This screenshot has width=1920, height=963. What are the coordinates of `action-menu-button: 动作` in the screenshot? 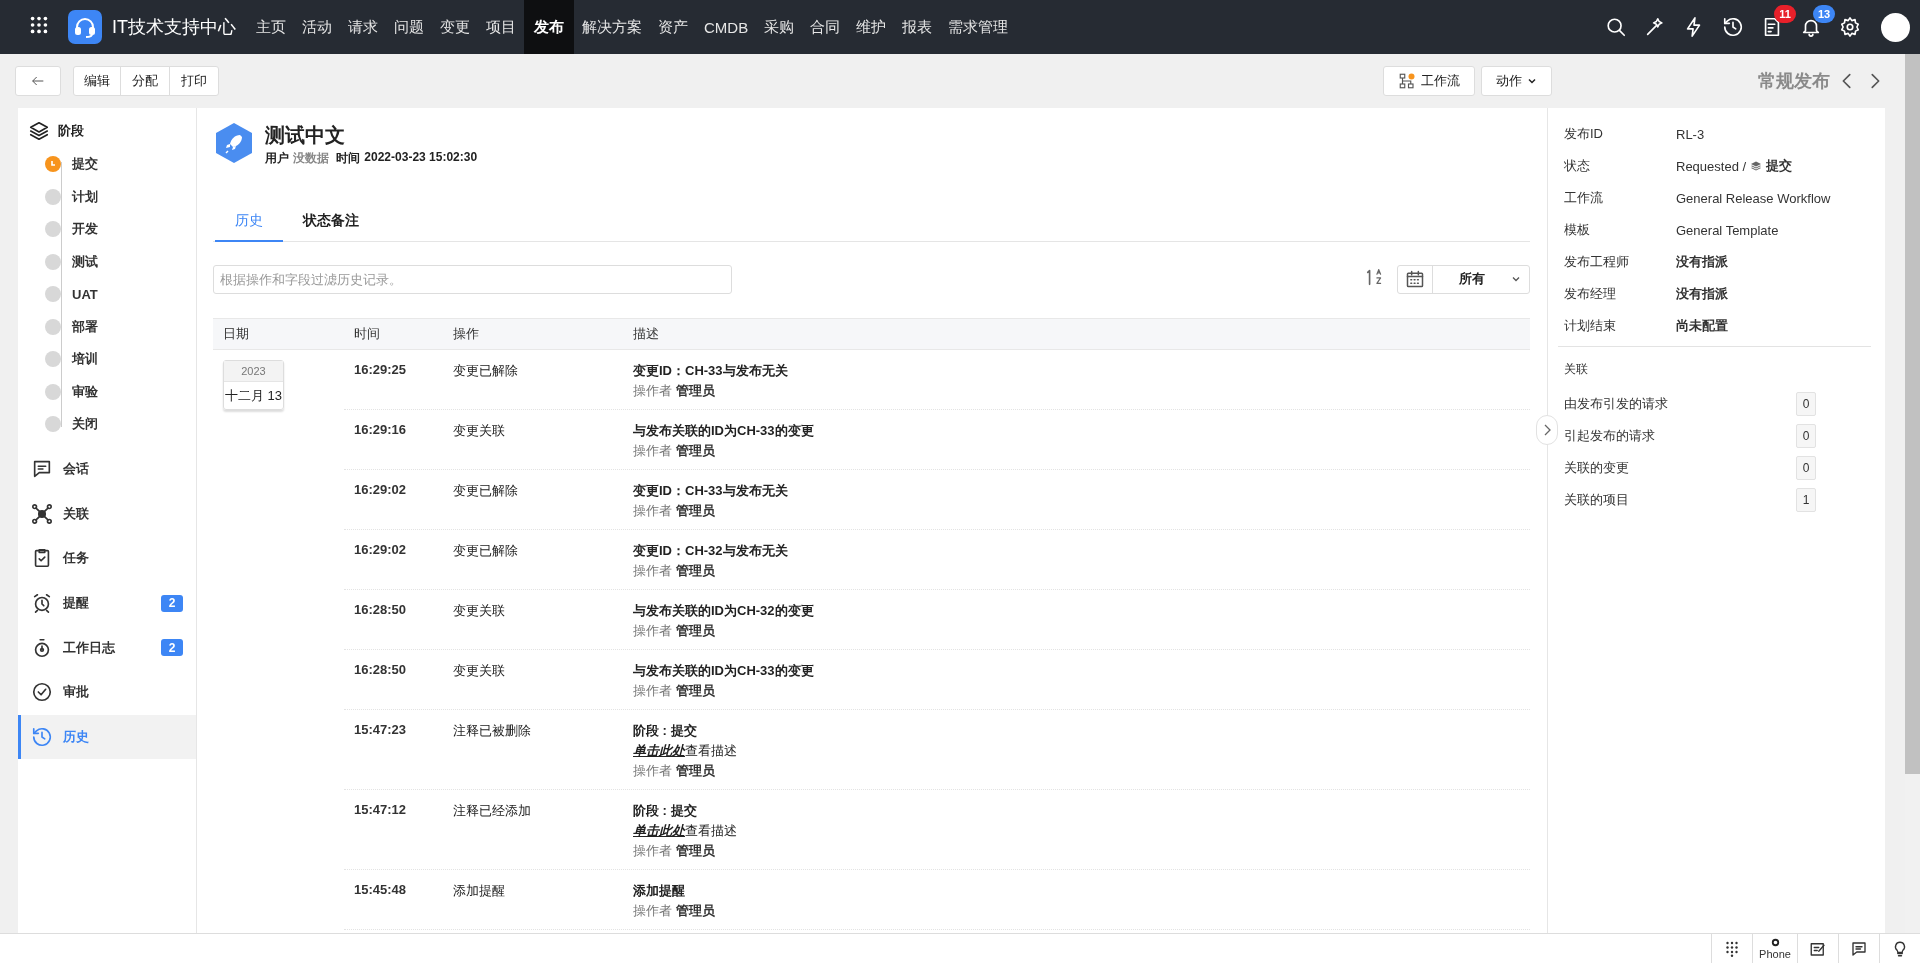 It's located at (1516, 81).